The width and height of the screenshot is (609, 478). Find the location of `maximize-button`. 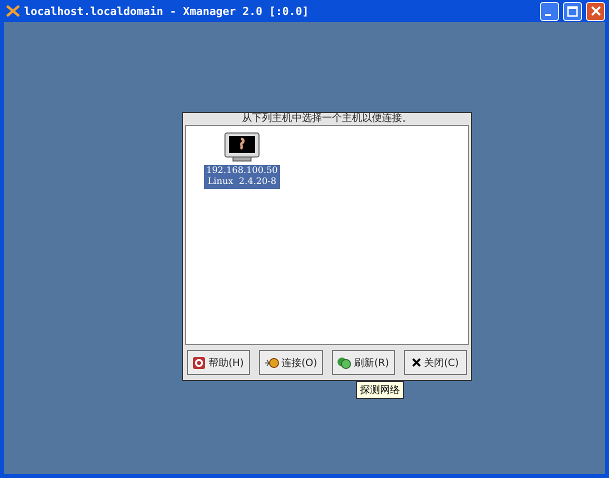

maximize-button is located at coordinates (572, 11).